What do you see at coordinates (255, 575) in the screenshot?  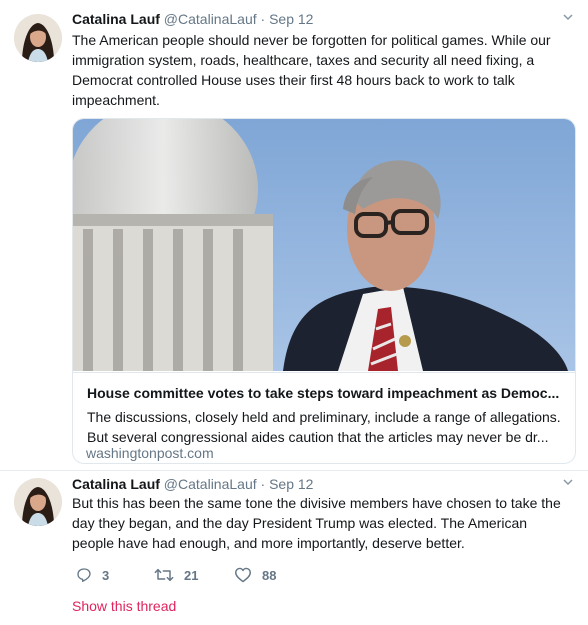 I see `like-button: 88` at bounding box center [255, 575].